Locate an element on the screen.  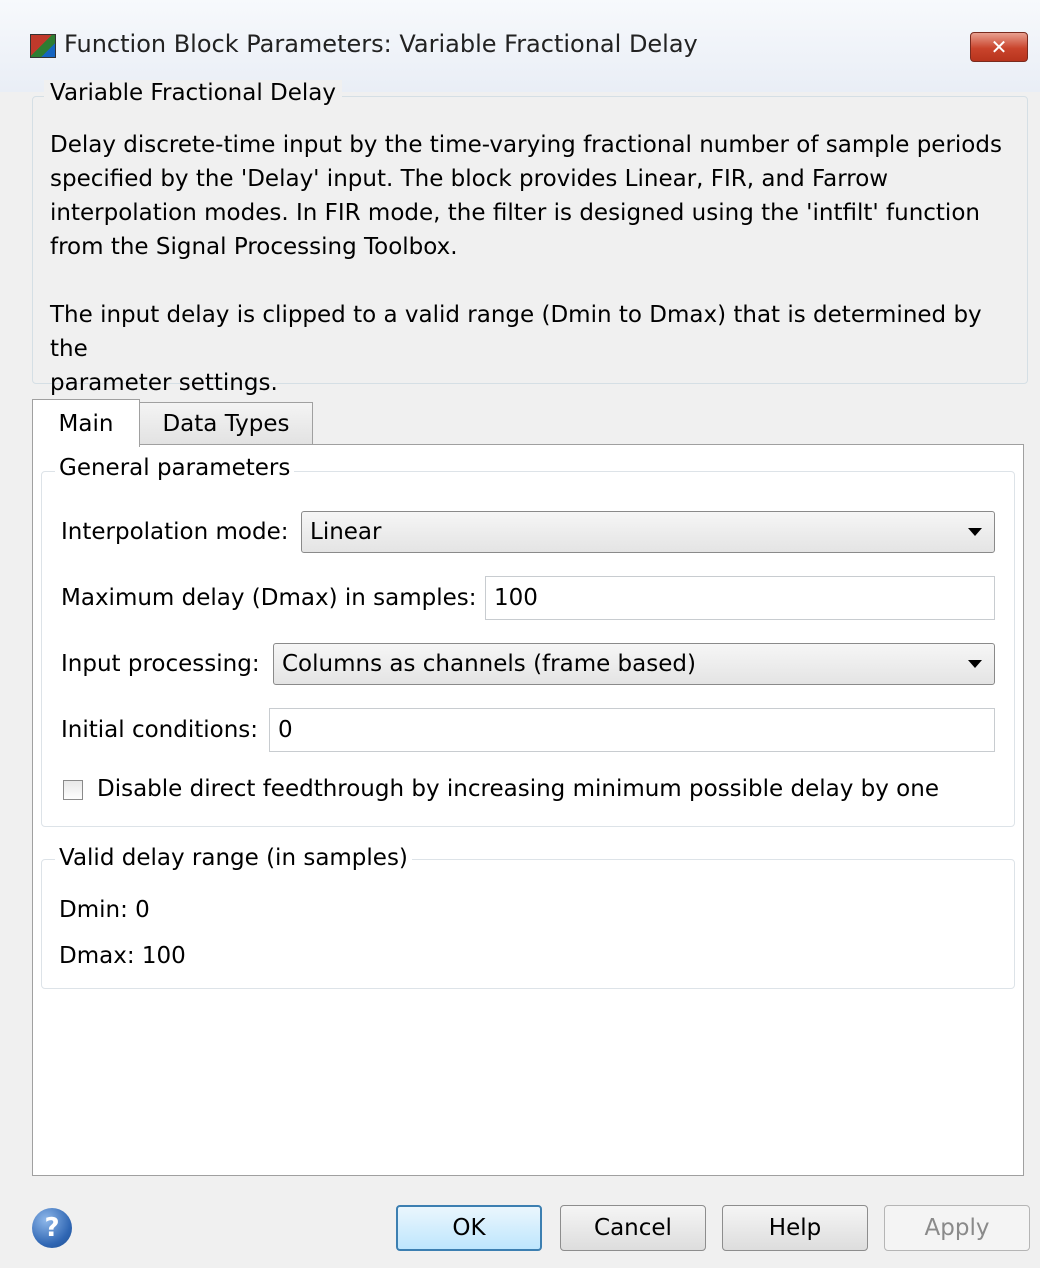
max-delay-label: Maximum delay (Dmax) in samples: is located at coordinates (269, 598).